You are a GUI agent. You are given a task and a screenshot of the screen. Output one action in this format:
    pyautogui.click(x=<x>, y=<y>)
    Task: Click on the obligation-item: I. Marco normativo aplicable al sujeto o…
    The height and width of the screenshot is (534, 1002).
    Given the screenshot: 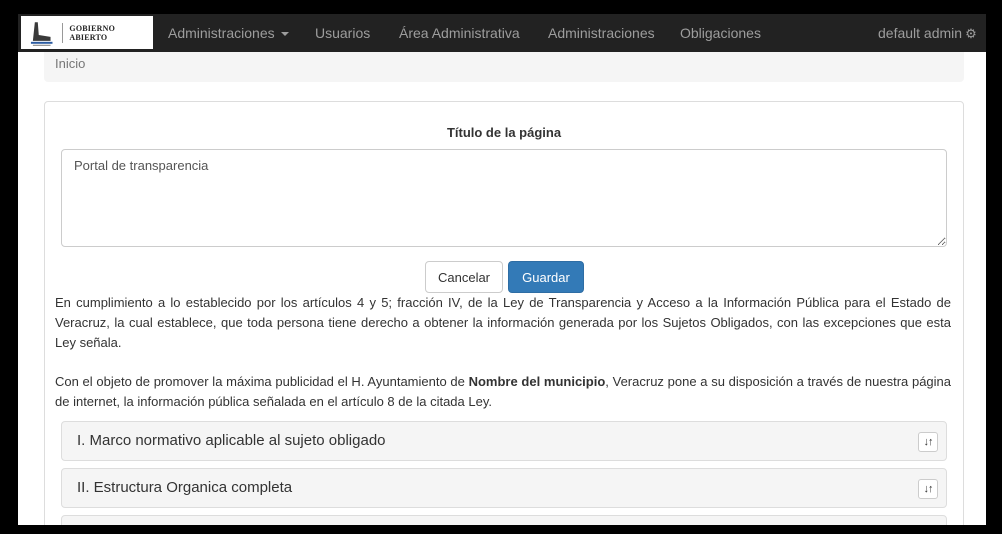 What is the action you would take?
    pyautogui.click(x=504, y=441)
    